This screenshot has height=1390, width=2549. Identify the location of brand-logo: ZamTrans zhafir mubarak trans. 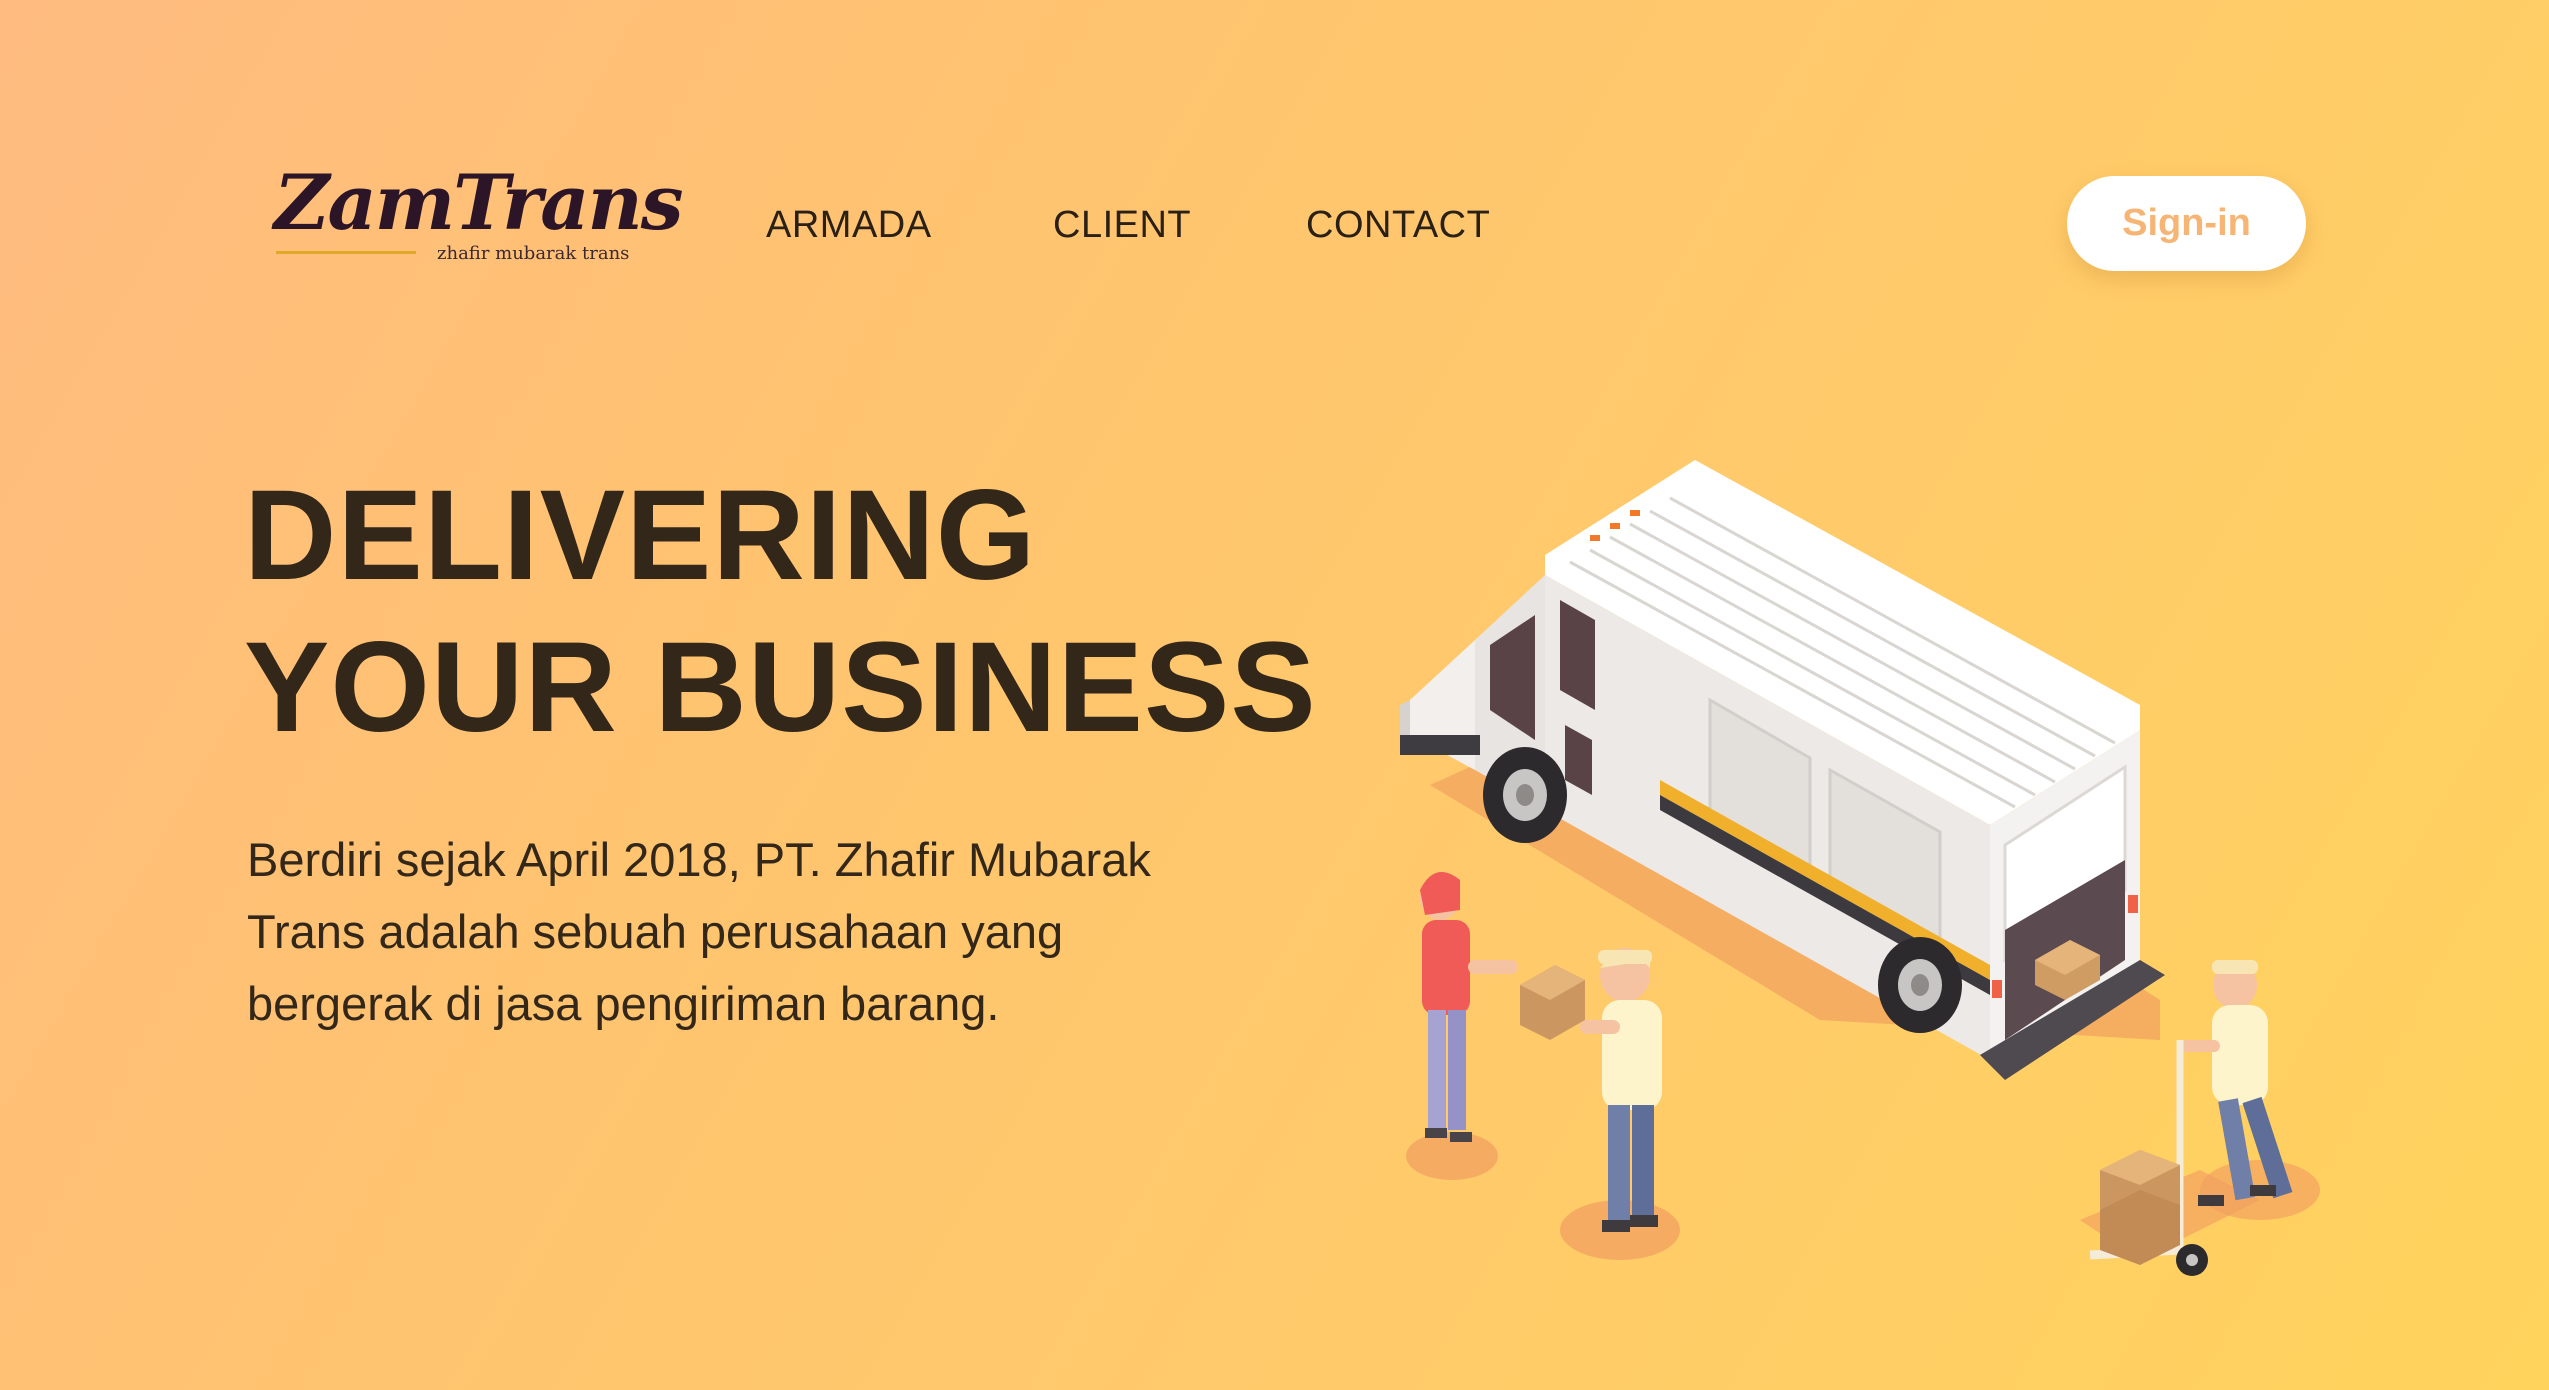
(478, 215).